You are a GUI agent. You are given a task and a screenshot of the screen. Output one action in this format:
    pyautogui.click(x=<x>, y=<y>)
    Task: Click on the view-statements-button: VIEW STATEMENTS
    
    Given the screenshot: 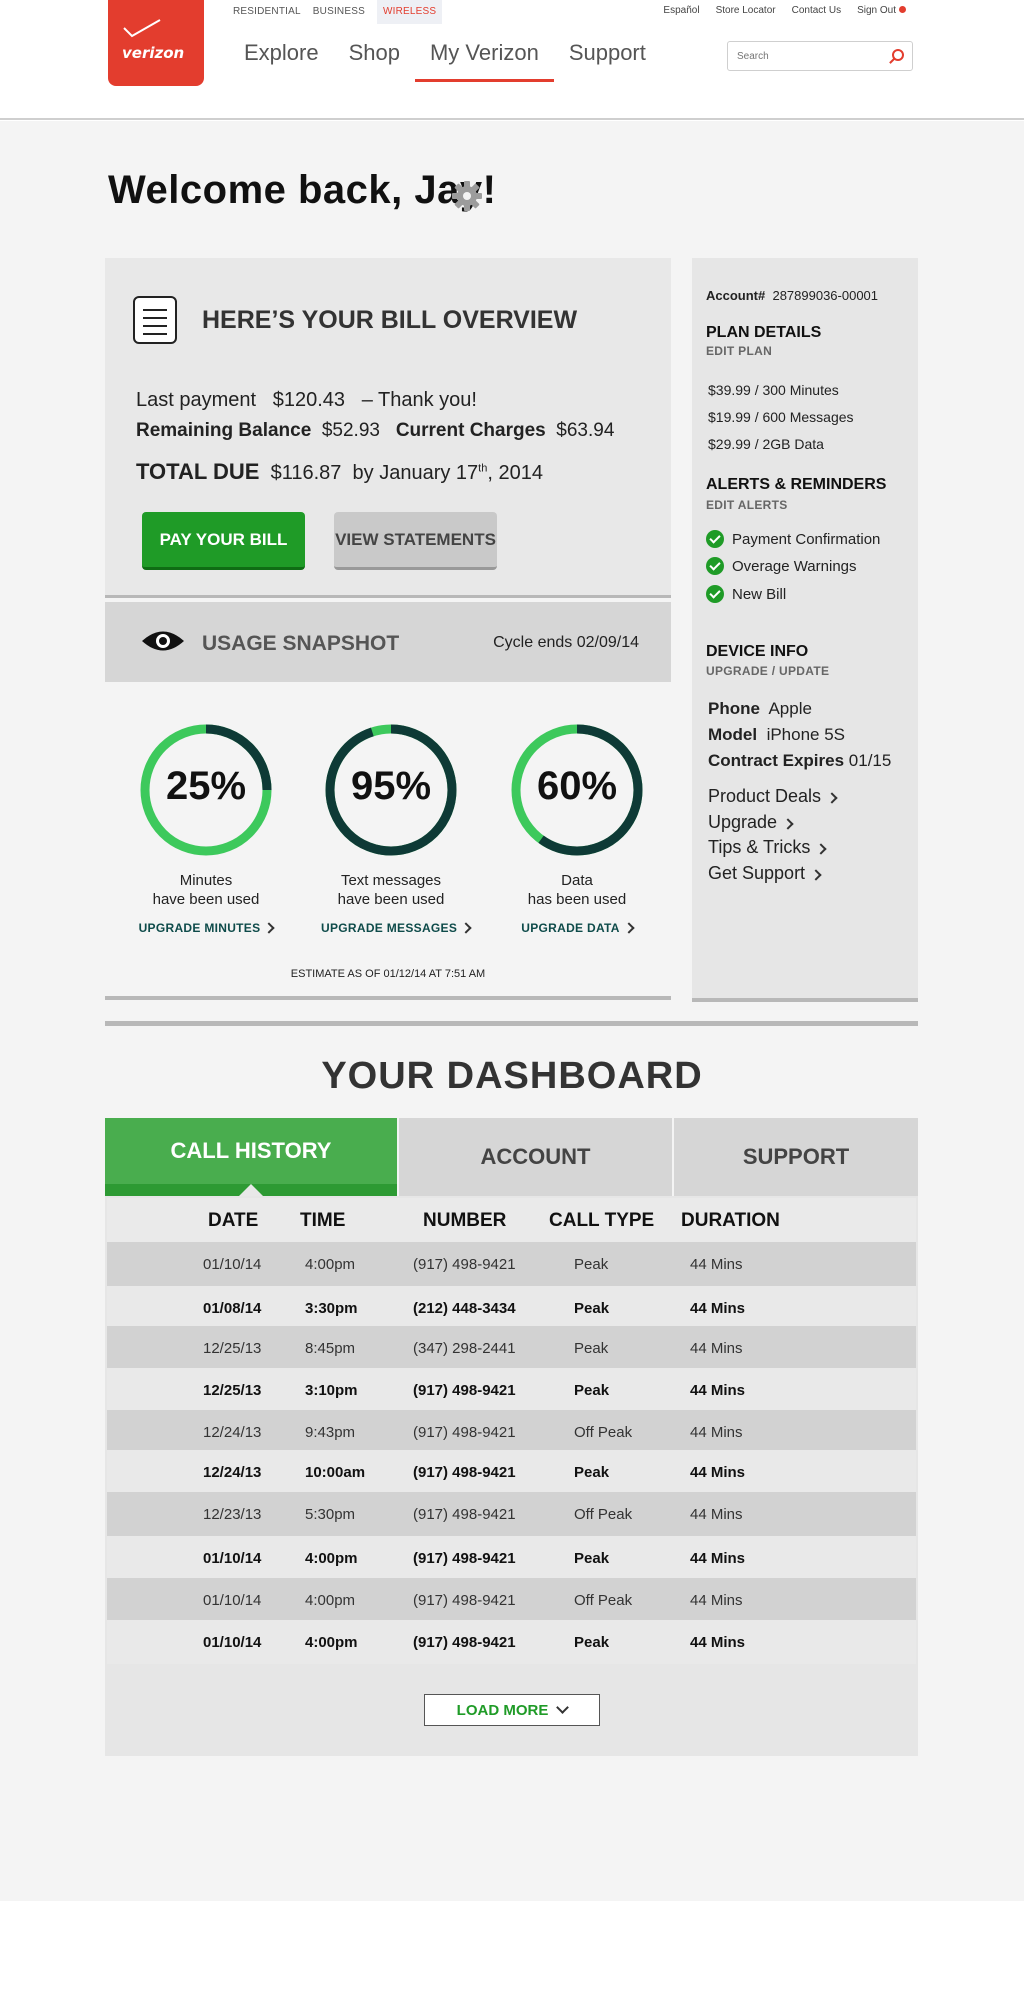 What is the action you would take?
    pyautogui.click(x=415, y=541)
    